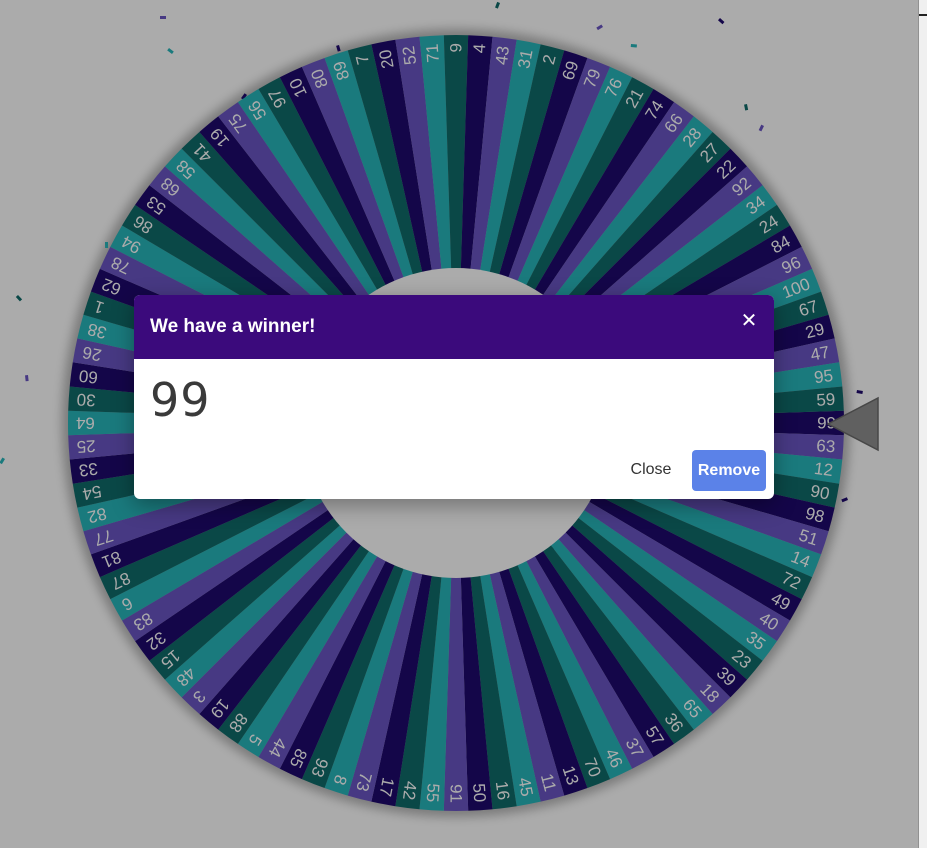 The image size is (927, 848). What do you see at coordinates (454, 327) in the screenshot?
I see `dialog-header: We have a winner! ✕` at bounding box center [454, 327].